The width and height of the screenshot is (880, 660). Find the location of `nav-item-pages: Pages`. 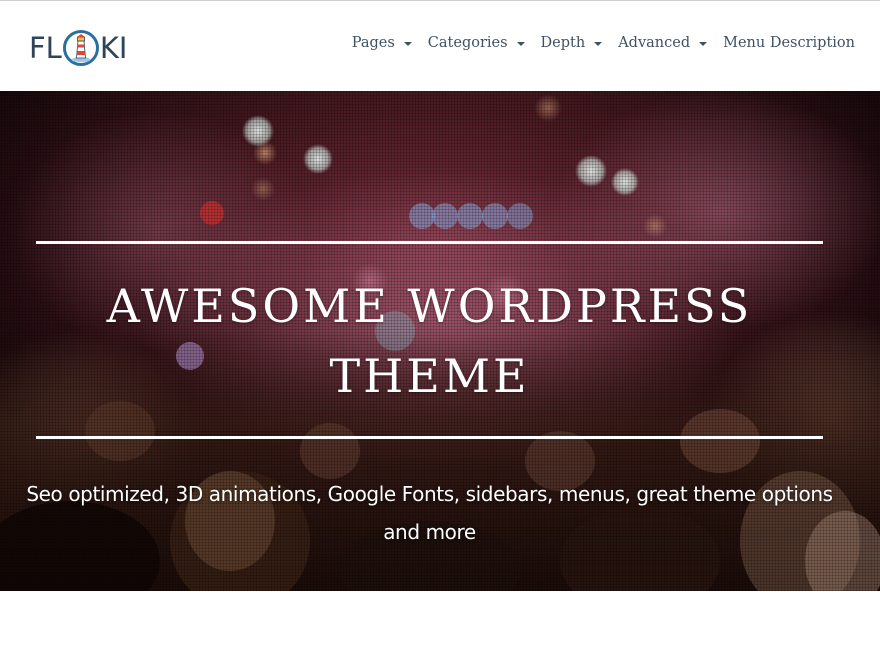

nav-item-pages: Pages is located at coordinates (382, 43).